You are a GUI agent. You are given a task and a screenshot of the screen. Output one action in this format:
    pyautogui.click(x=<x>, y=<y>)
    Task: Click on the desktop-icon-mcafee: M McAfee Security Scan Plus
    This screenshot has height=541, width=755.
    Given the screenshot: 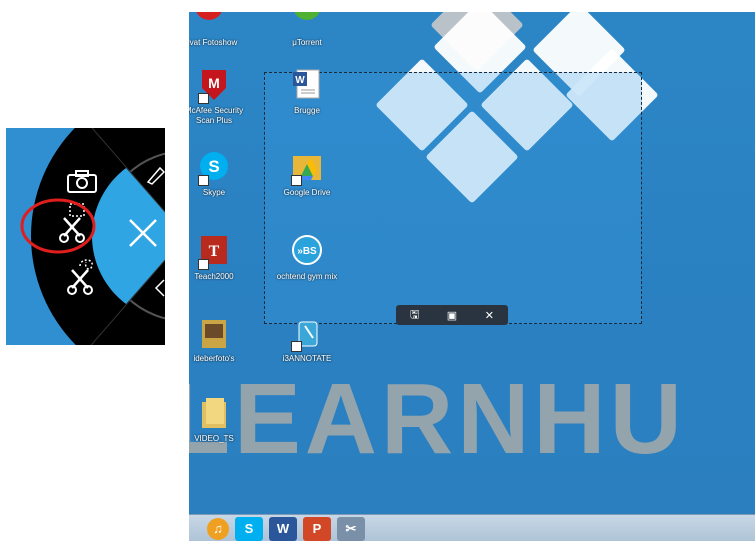 What is the action you would take?
    pyautogui.click(x=221, y=97)
    